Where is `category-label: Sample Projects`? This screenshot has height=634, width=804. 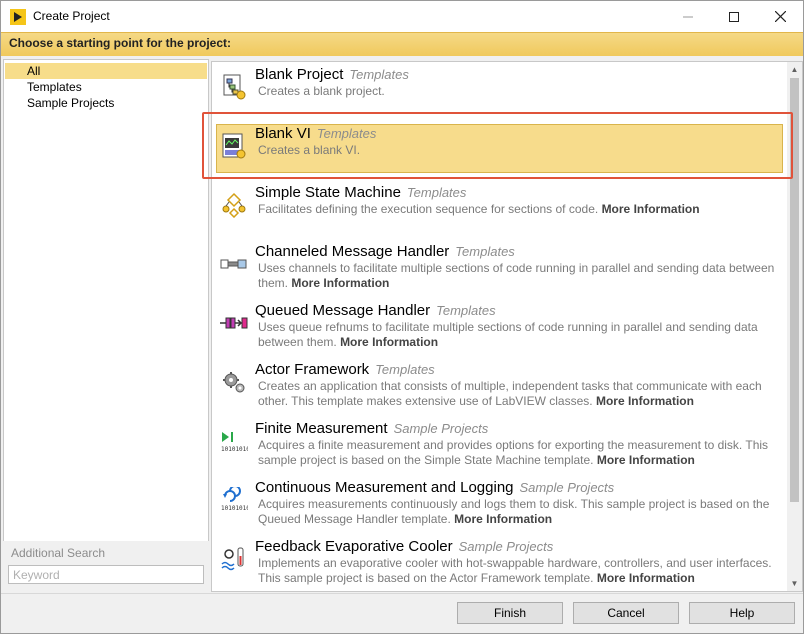 category-label: Sample Projects is located at coordinates (71, 103).